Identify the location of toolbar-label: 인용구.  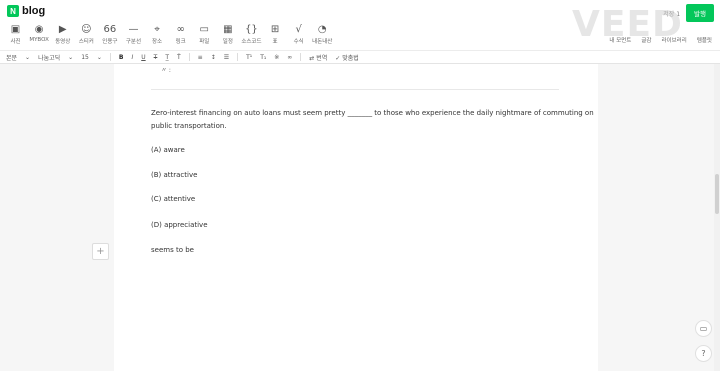
(110, 42).